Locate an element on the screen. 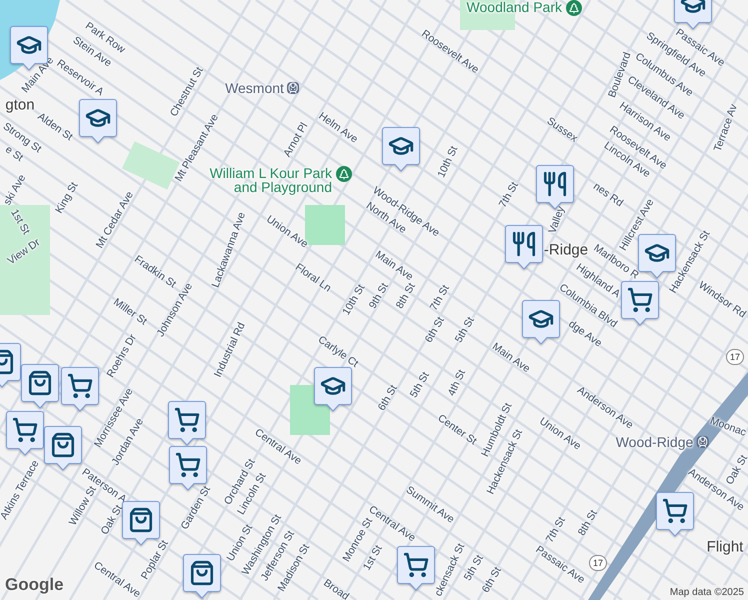  park-label: William L Kour Park and Playground is located at coordinates (270, 180).